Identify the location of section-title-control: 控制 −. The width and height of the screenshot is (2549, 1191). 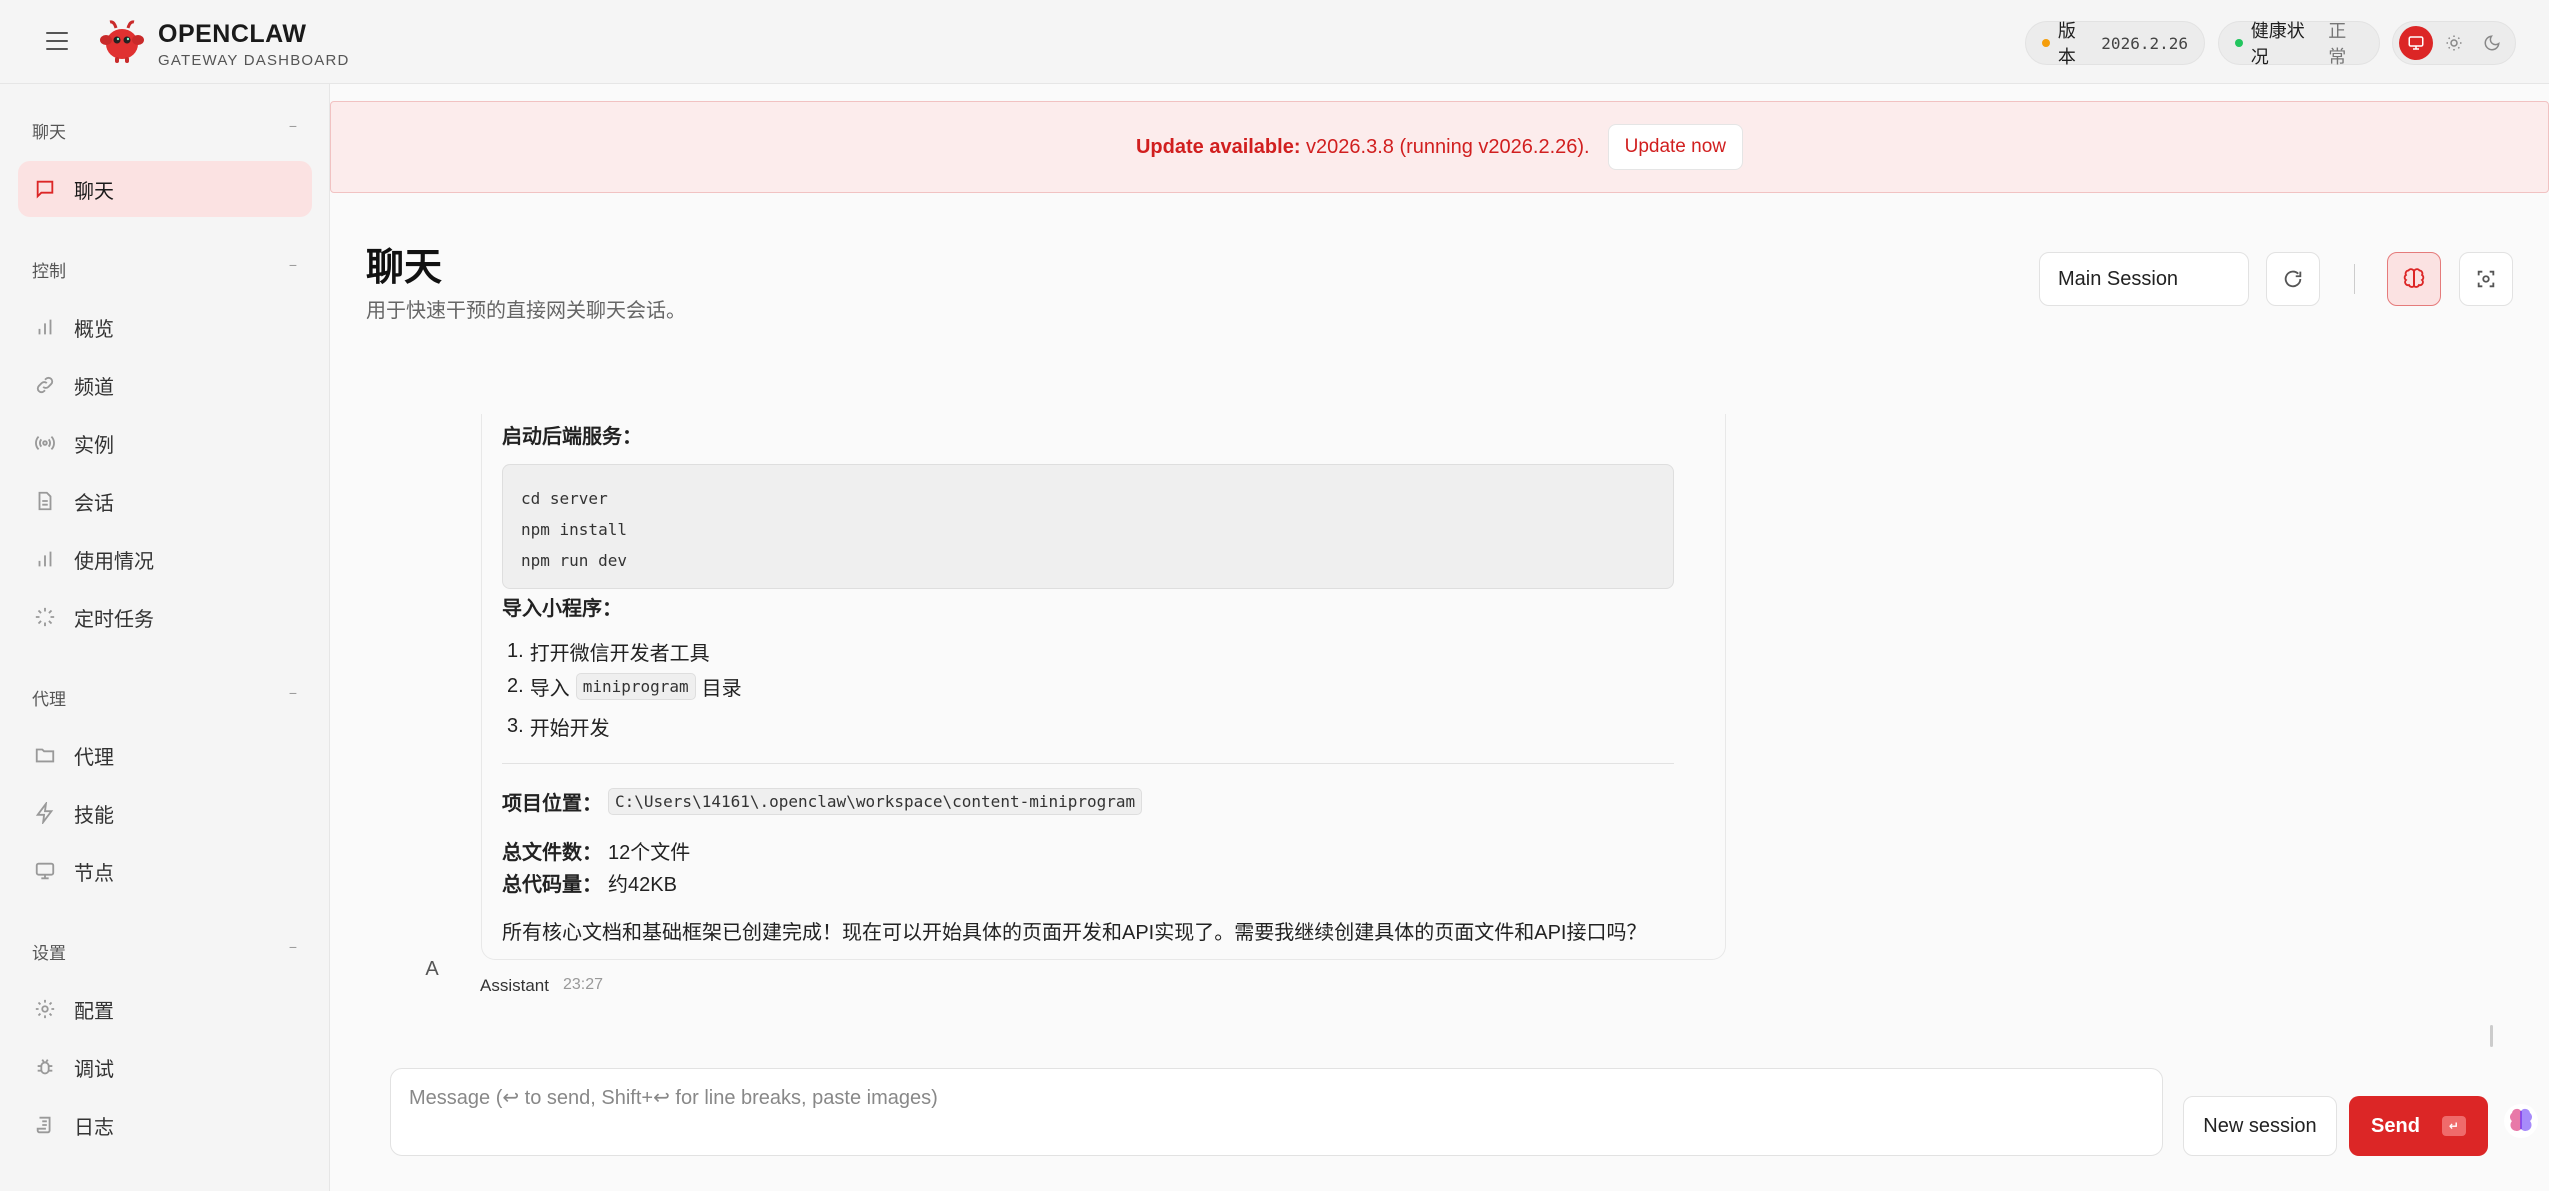
(164, 269).